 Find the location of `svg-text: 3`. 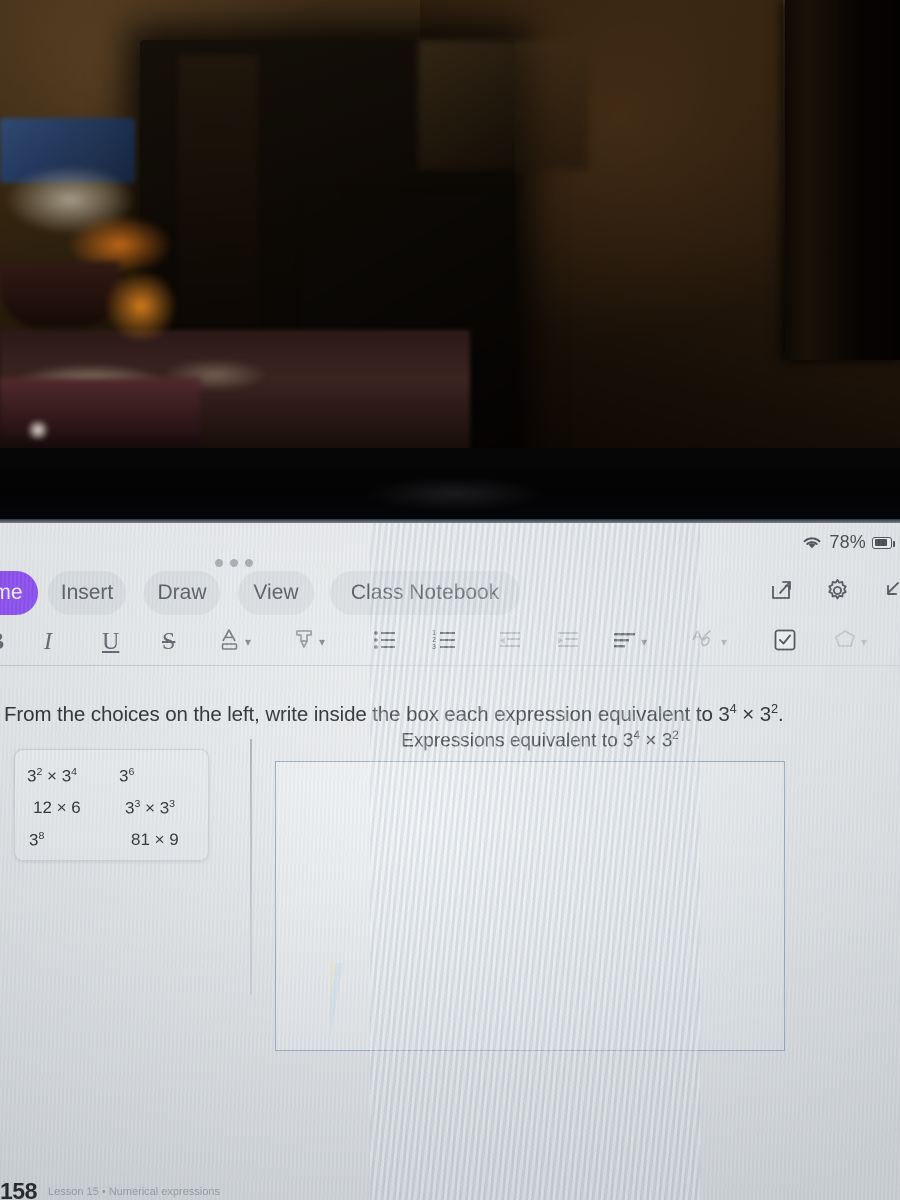

svg-text: 3 is located at coordinates (434, 647).